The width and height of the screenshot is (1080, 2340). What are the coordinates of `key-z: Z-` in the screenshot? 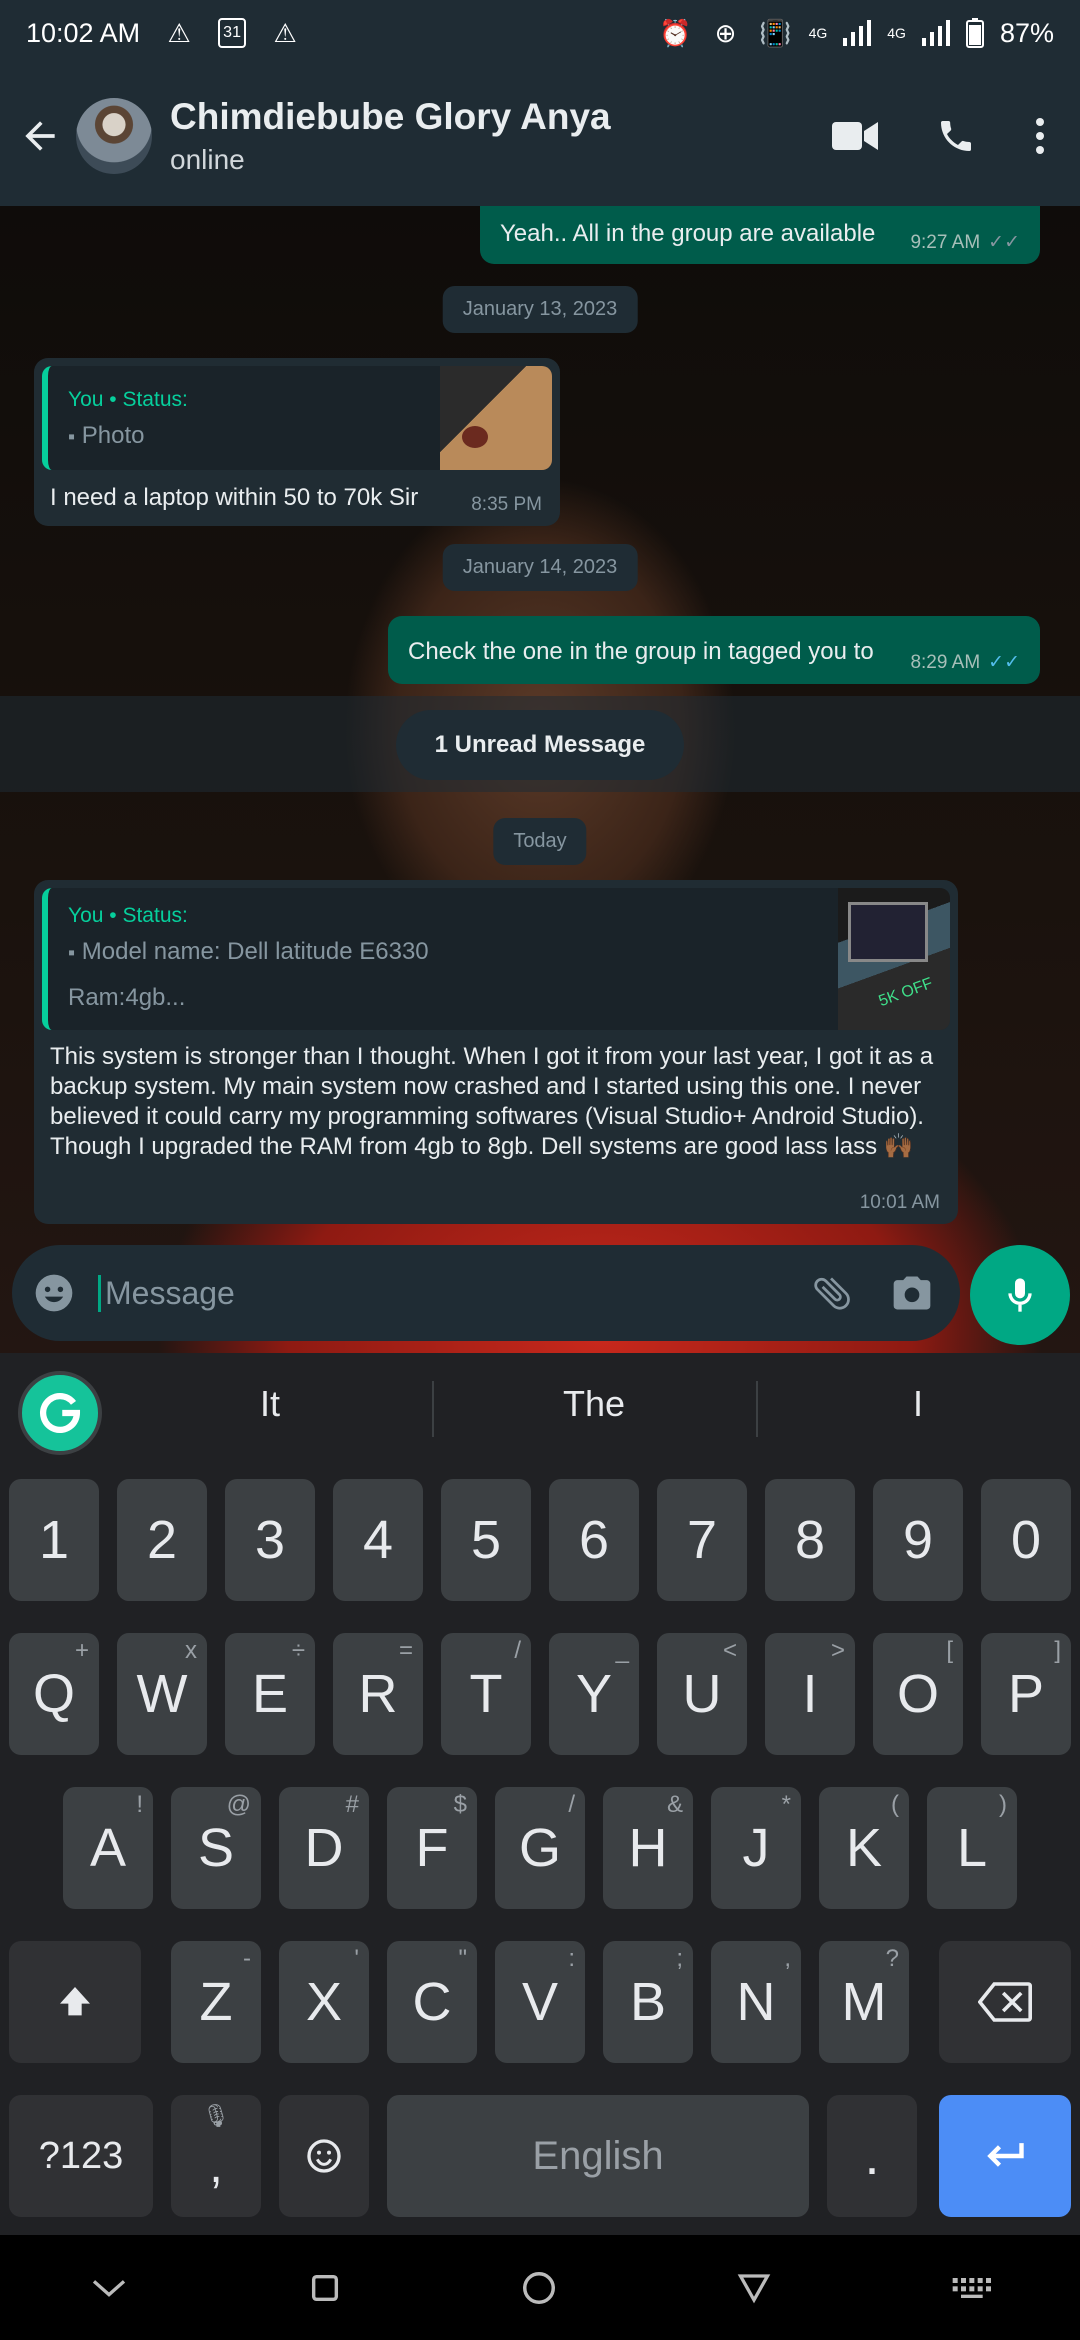 It's located at (216, 2002).